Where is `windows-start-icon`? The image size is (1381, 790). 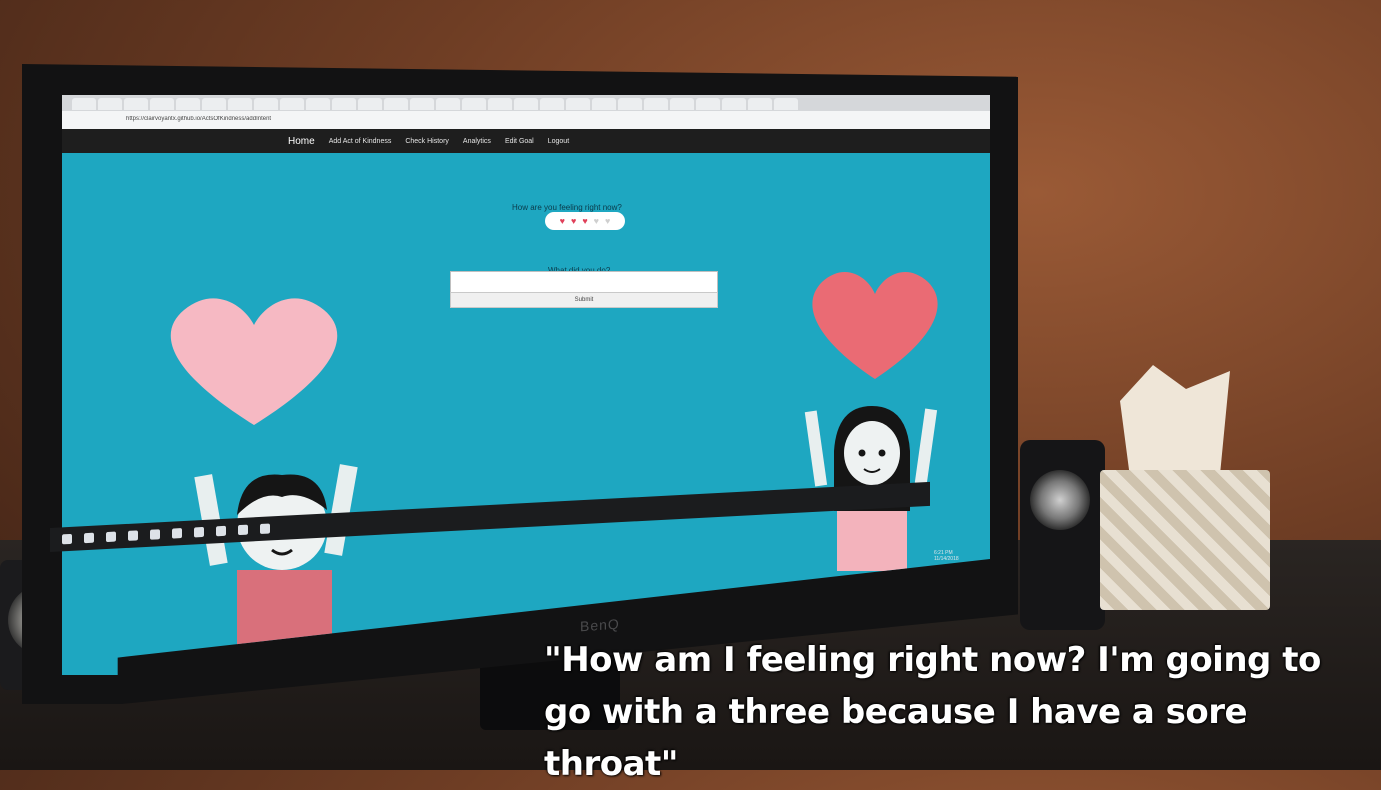
windows-start-icon is located at coordinates (67, 539).